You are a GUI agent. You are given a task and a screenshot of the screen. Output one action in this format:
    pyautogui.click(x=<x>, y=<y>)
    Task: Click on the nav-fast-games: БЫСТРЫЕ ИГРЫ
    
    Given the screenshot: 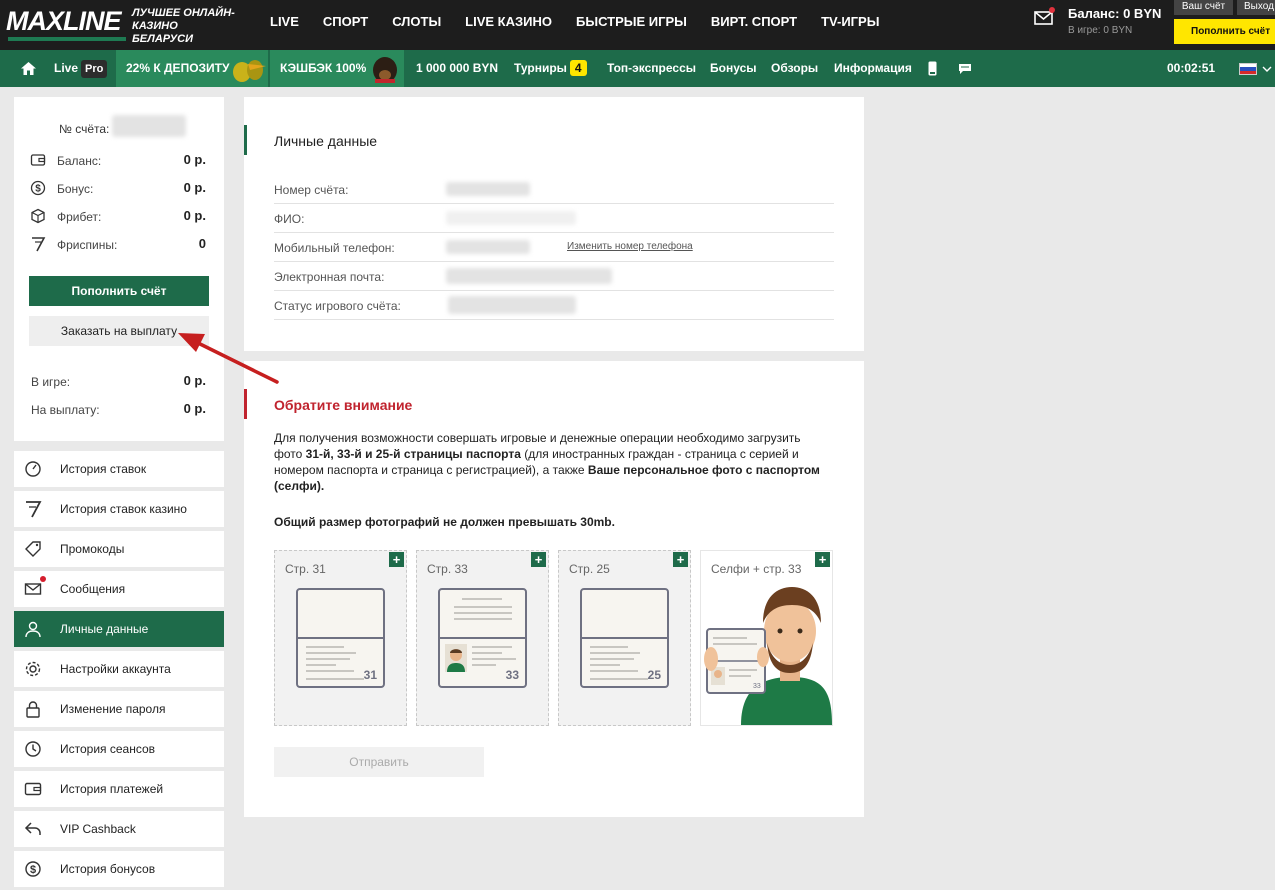 What is the action you would take?
    pyautogui.click(x=631, y=21)
    